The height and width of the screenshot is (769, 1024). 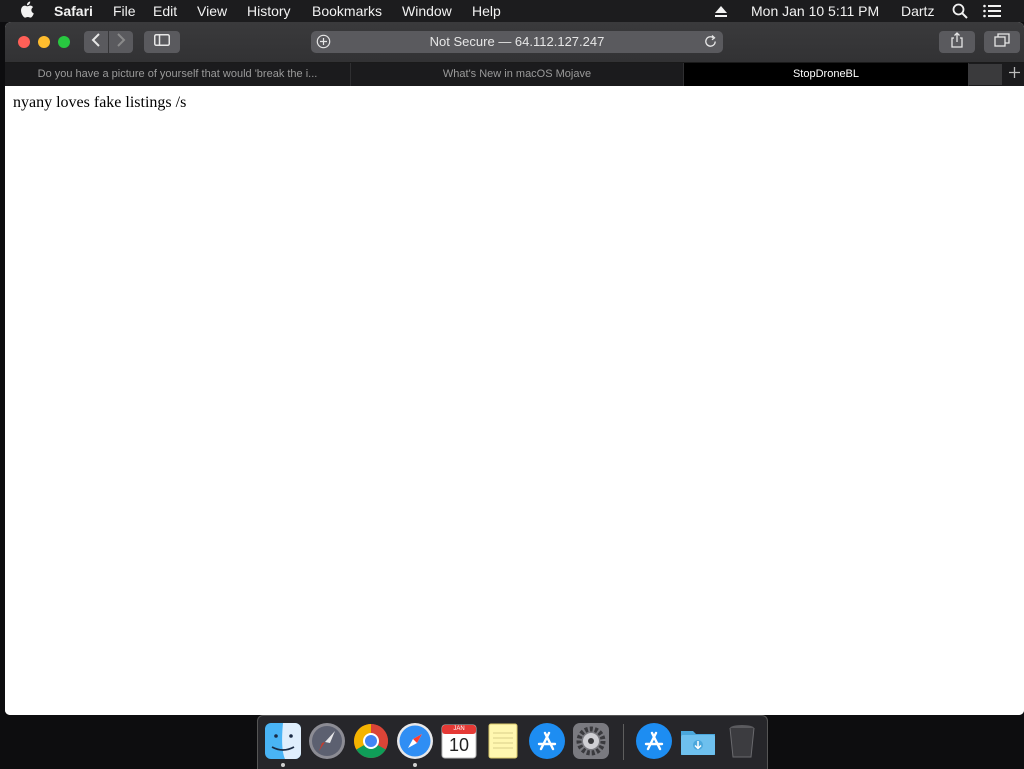 I want to click on new-tab-button, so click(x=1014, y=74).